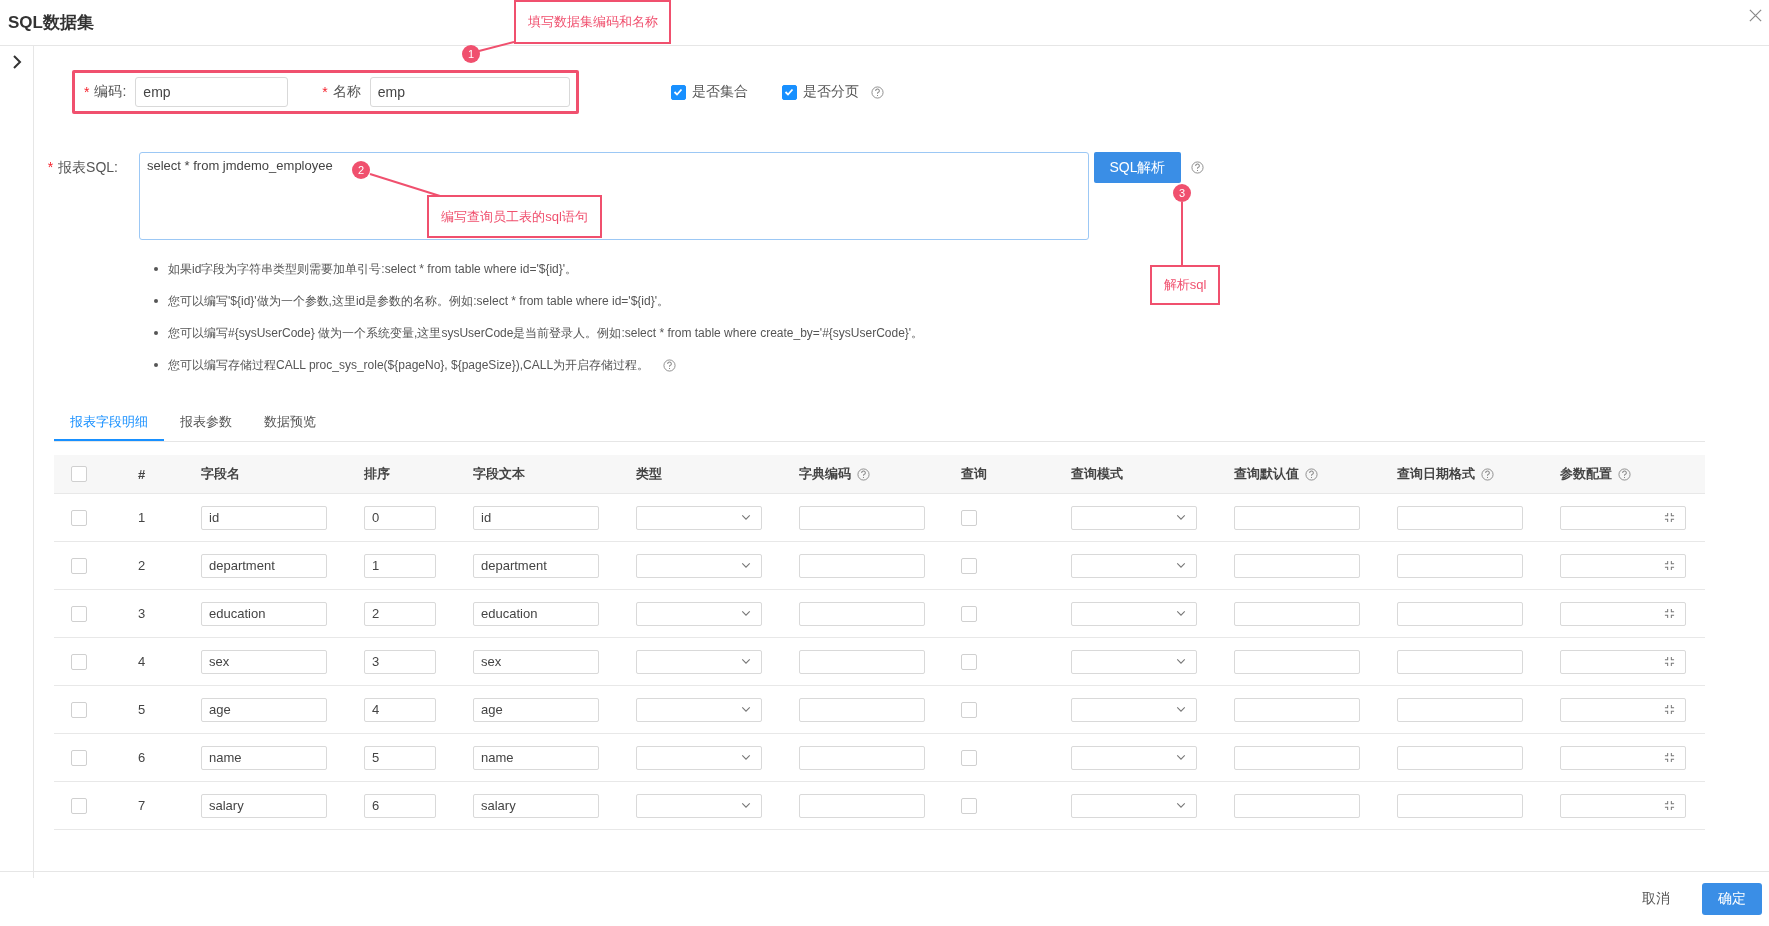 The height and width of the screenshot is (926, 1769). What do you see at coordinates (16, 62) in the screenshot?
I see `chevron-right-icon` at bounding box center [16, 62].